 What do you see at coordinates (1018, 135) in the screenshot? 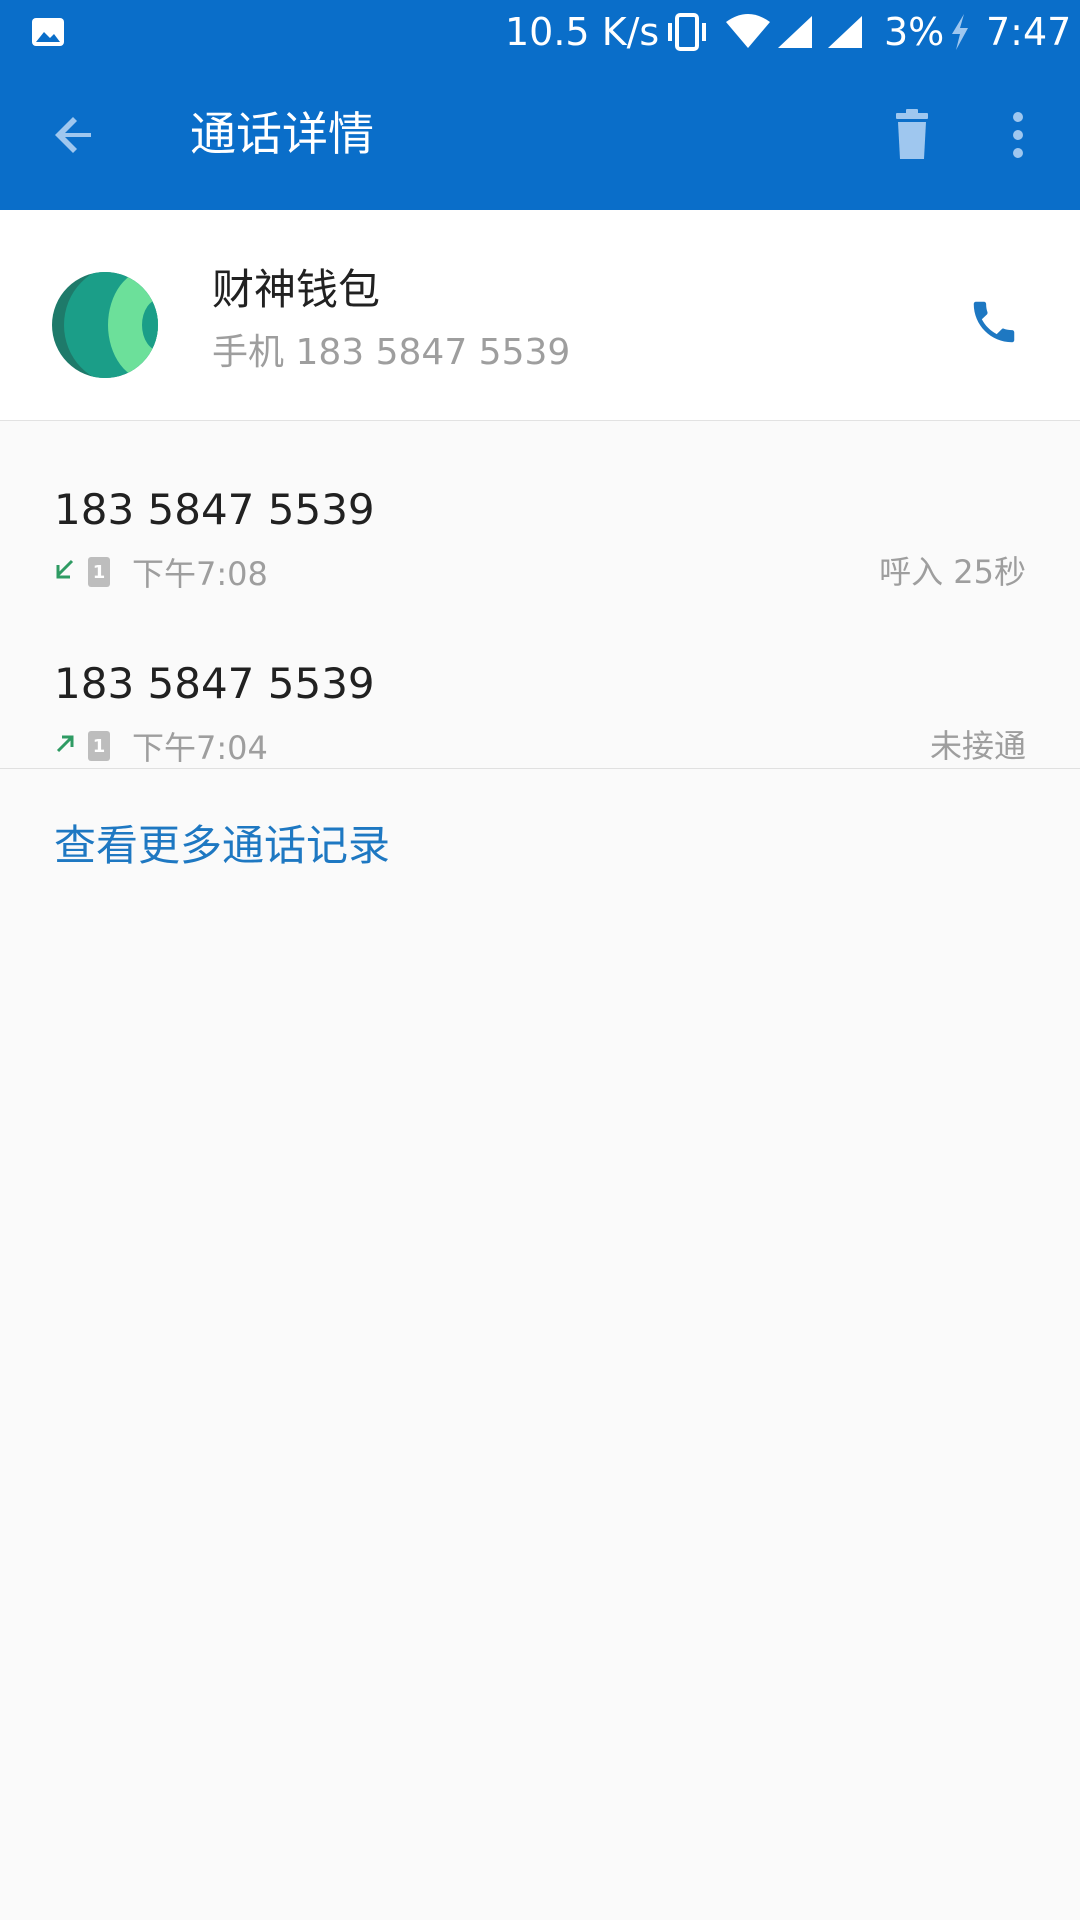
I see `more-vert-icon` at bounding box center [1018, 135].